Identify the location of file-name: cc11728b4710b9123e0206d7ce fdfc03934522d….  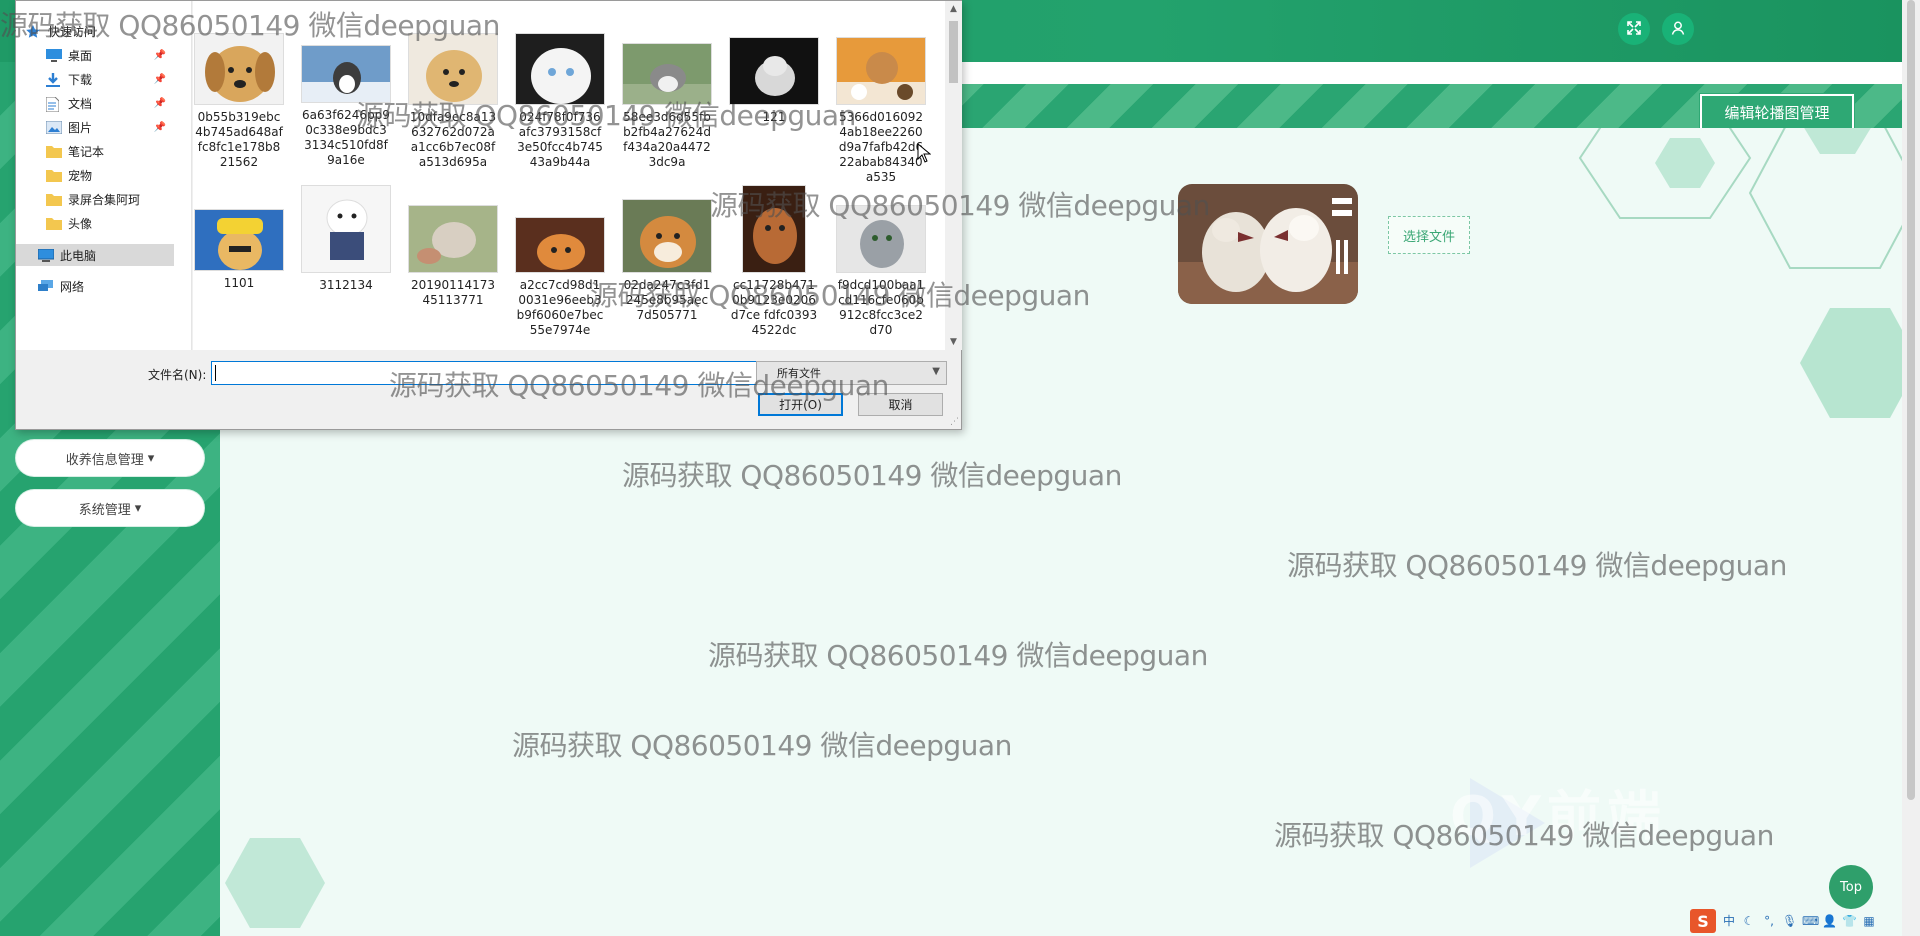
(774, 307).